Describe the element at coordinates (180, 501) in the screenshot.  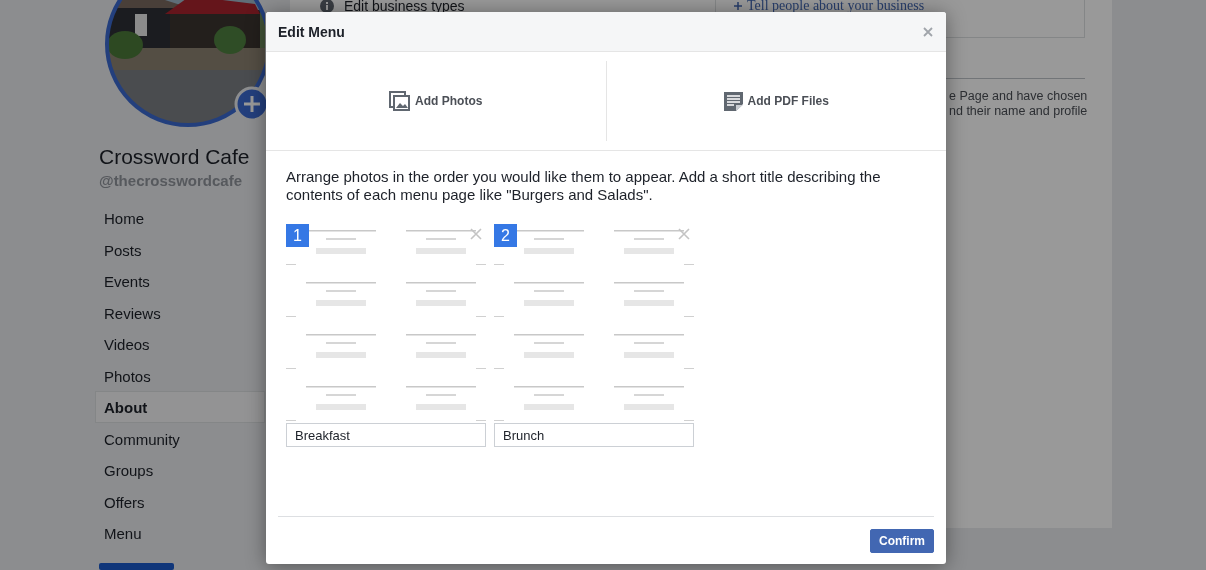
I see `nav-item: Offers` at that location.